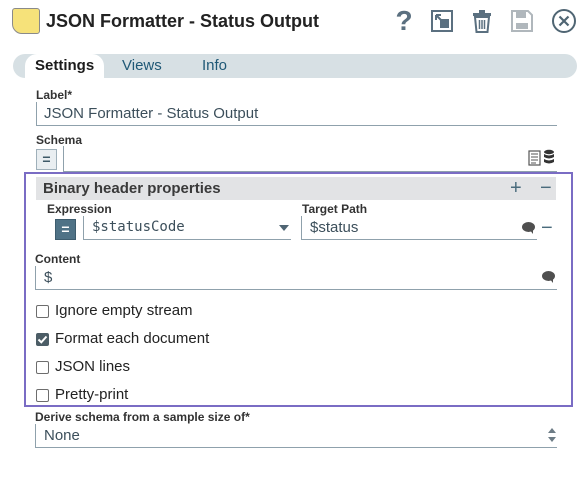 The height and width of the screenshot is (487, 586). Describe the element at coordinates (65, 66) in the screenshot. I see `tab-settings: Settings` at that location.